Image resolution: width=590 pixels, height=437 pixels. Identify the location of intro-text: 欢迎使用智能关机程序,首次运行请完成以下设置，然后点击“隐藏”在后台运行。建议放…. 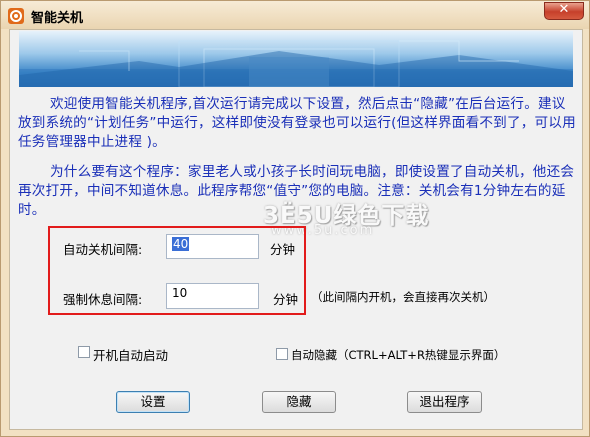
(297, 123).